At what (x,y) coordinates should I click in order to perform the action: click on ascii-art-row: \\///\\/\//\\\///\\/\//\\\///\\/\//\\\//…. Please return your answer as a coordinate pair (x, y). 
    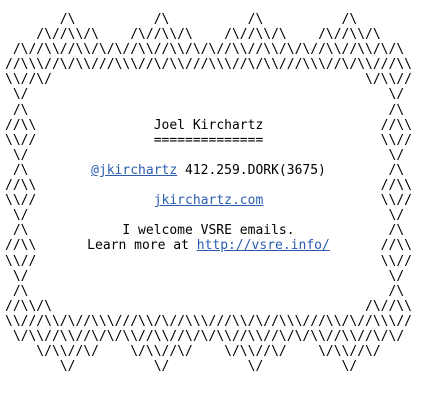
    Looking at the image, I should click on (208, 321).